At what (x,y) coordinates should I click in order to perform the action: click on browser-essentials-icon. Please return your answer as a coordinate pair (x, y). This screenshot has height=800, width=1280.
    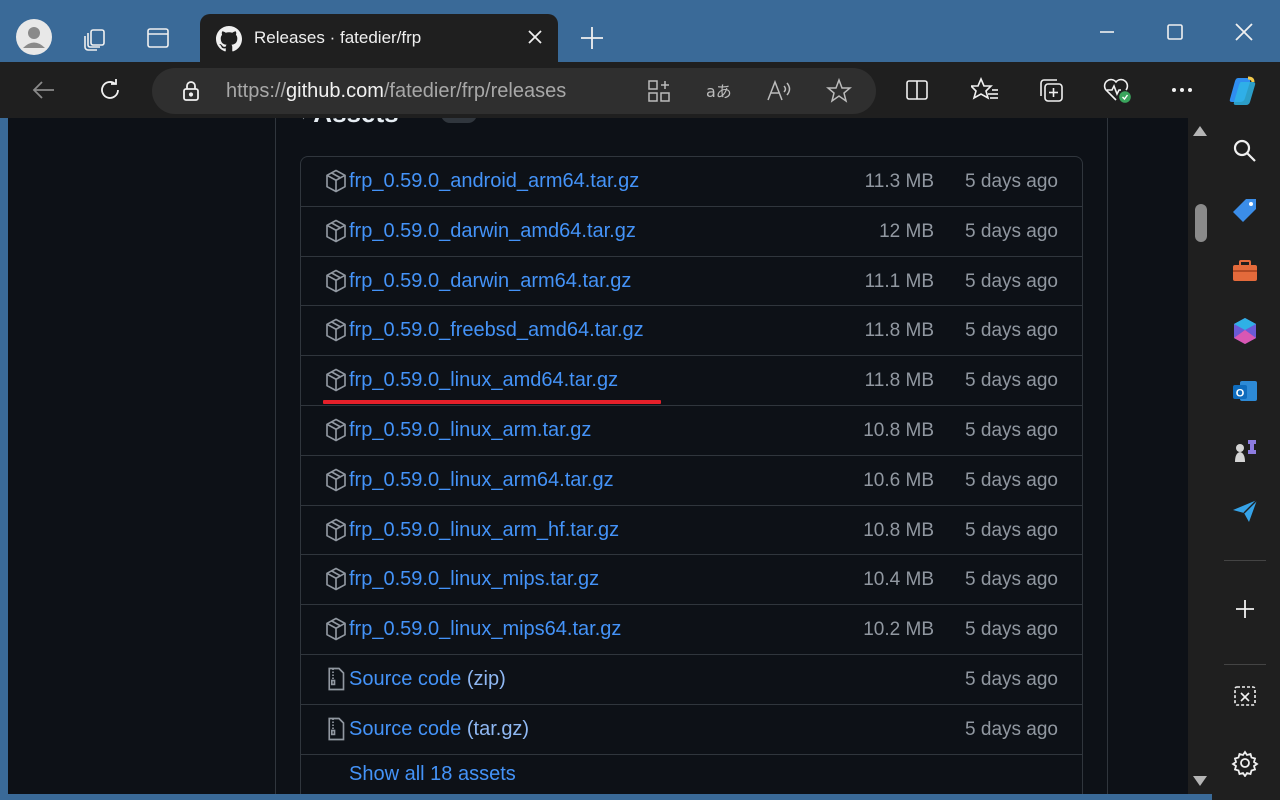
    Looking at the image, I should click on (1117, 90).